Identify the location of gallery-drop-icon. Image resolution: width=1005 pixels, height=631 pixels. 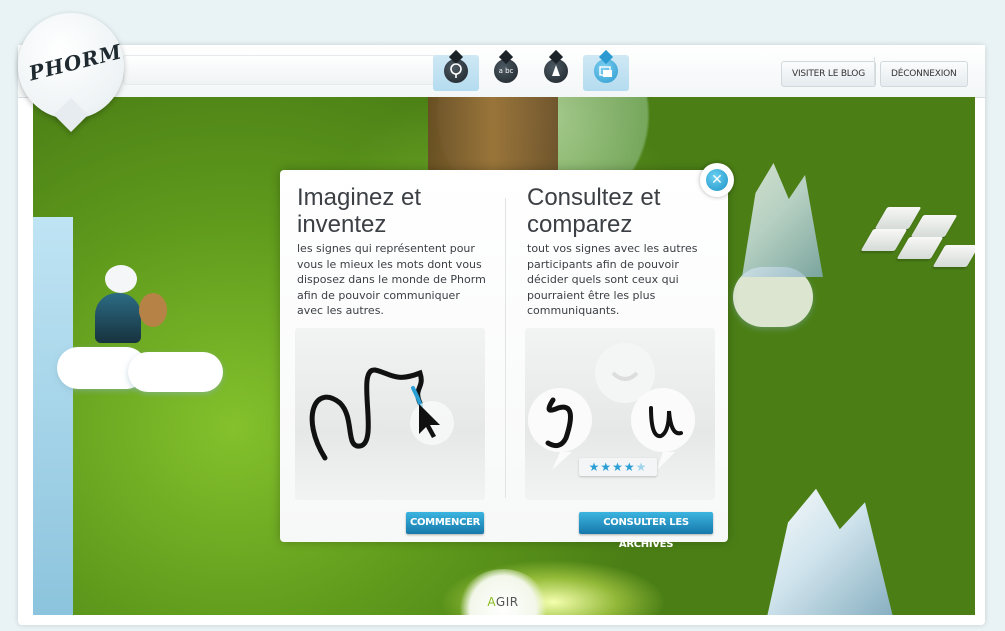
(606, 71).